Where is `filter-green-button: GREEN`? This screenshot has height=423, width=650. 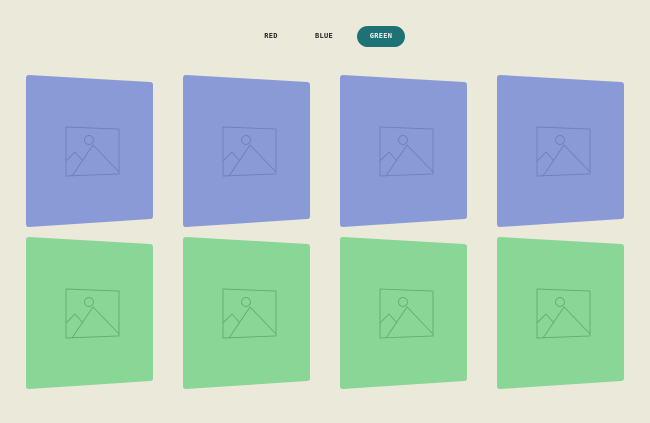 filter-green-button: GREEN is located at coordinates (381, 36).